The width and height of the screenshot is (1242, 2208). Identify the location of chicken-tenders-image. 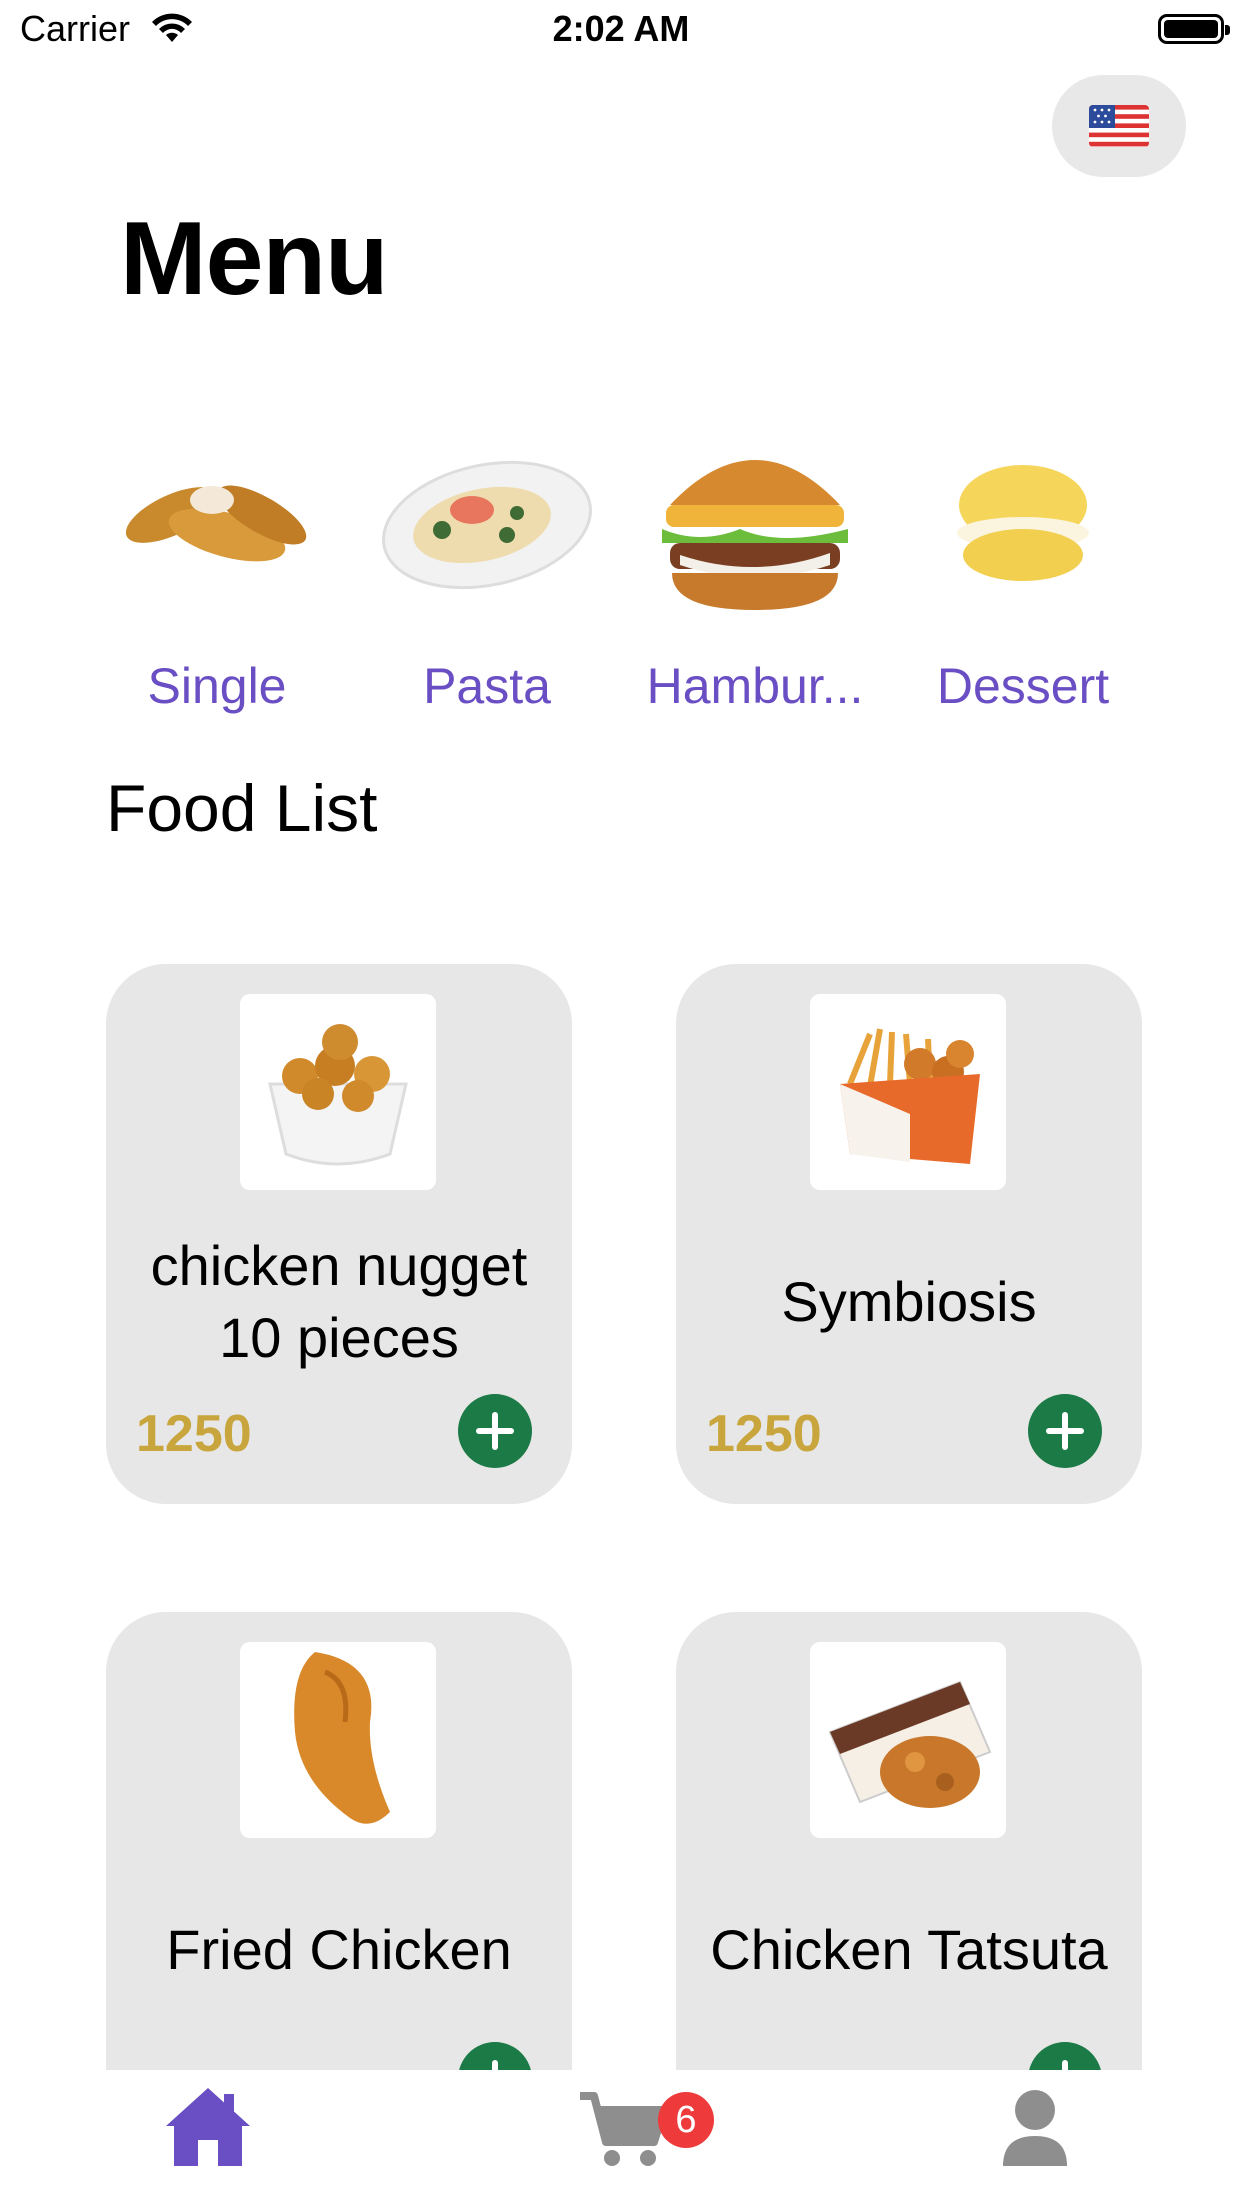
(217, 520).